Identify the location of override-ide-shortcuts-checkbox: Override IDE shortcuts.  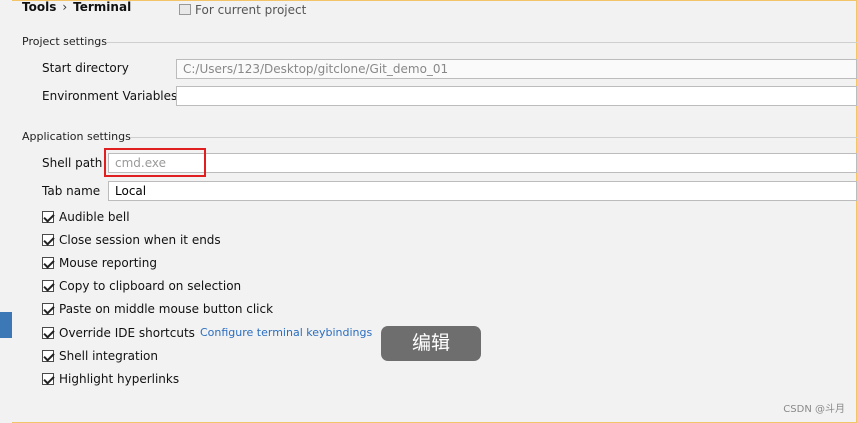
(118, 333).